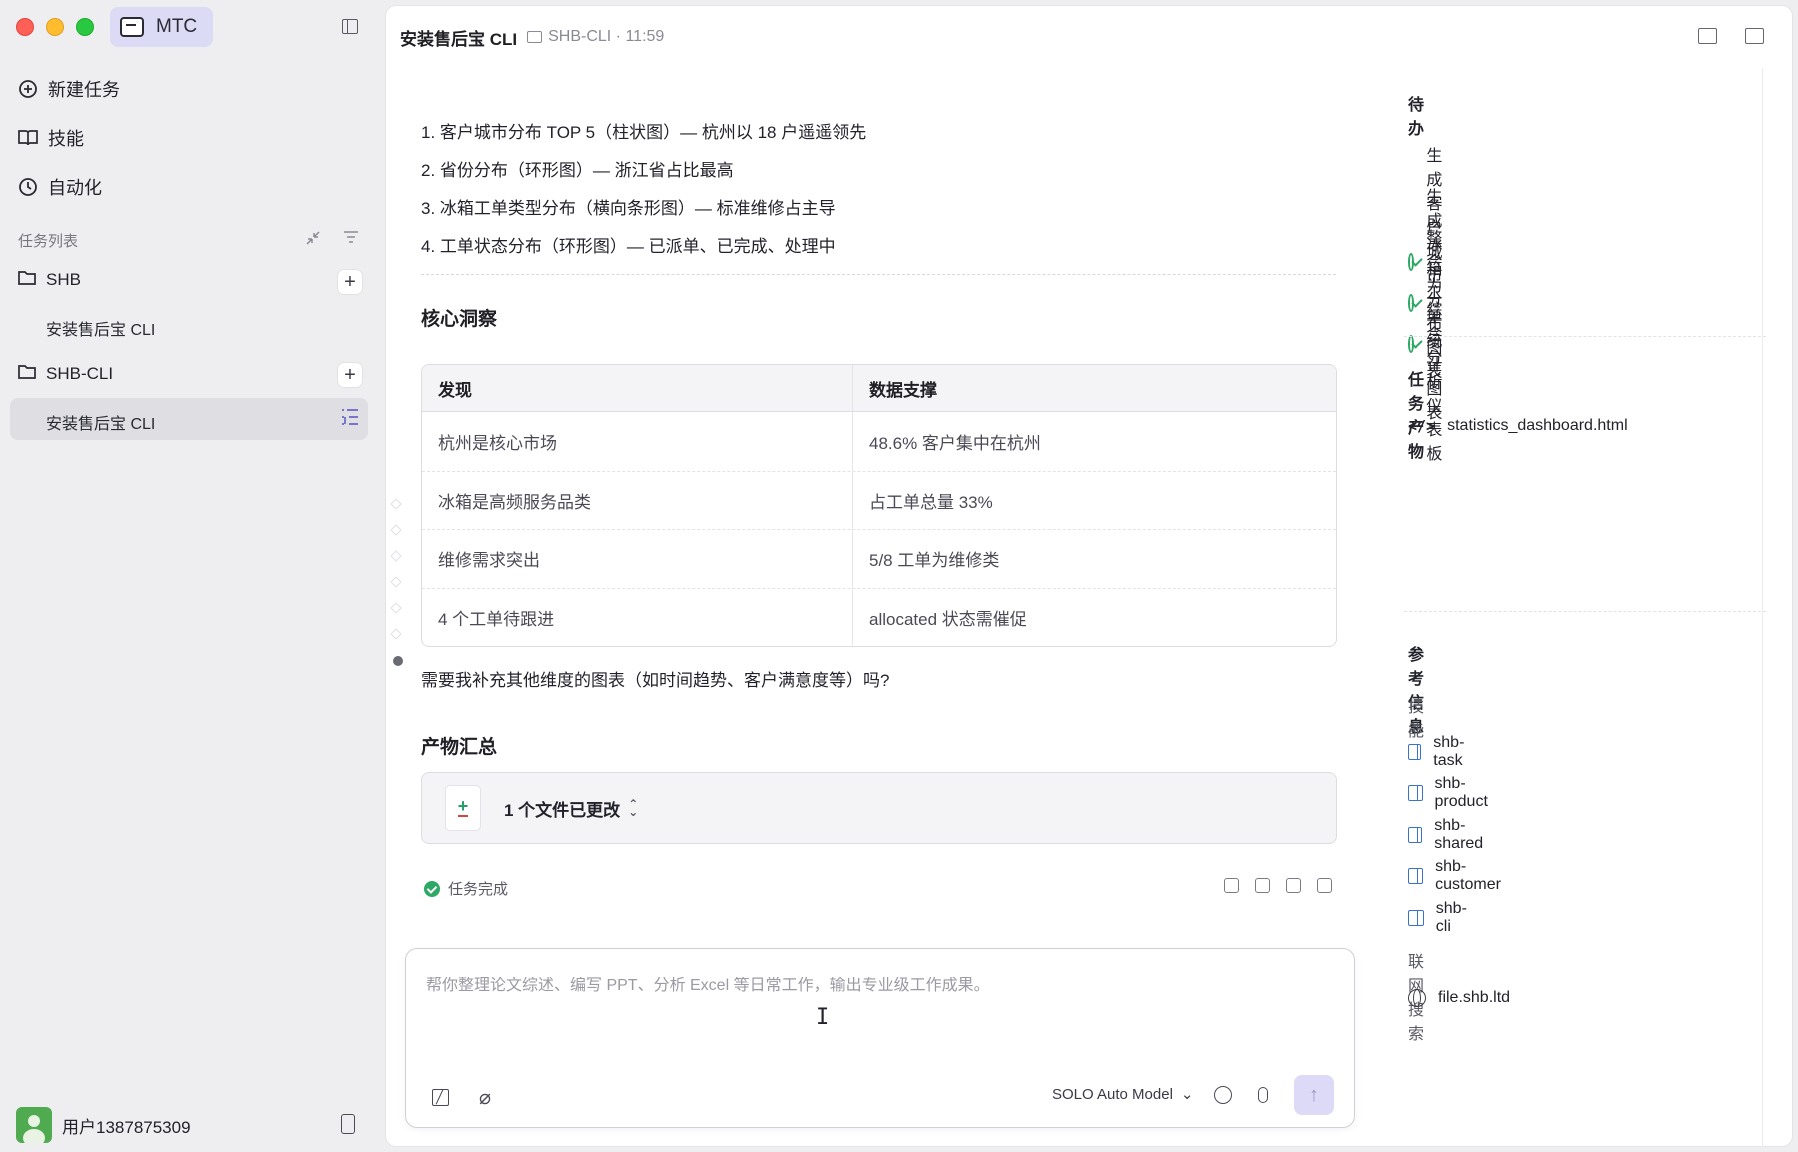 This screenshot has width=1798, height=1152. What do you see at coordinates (348, 1124) in the screenshot?
I see `device-icon` at bounding box center [348, 1124].